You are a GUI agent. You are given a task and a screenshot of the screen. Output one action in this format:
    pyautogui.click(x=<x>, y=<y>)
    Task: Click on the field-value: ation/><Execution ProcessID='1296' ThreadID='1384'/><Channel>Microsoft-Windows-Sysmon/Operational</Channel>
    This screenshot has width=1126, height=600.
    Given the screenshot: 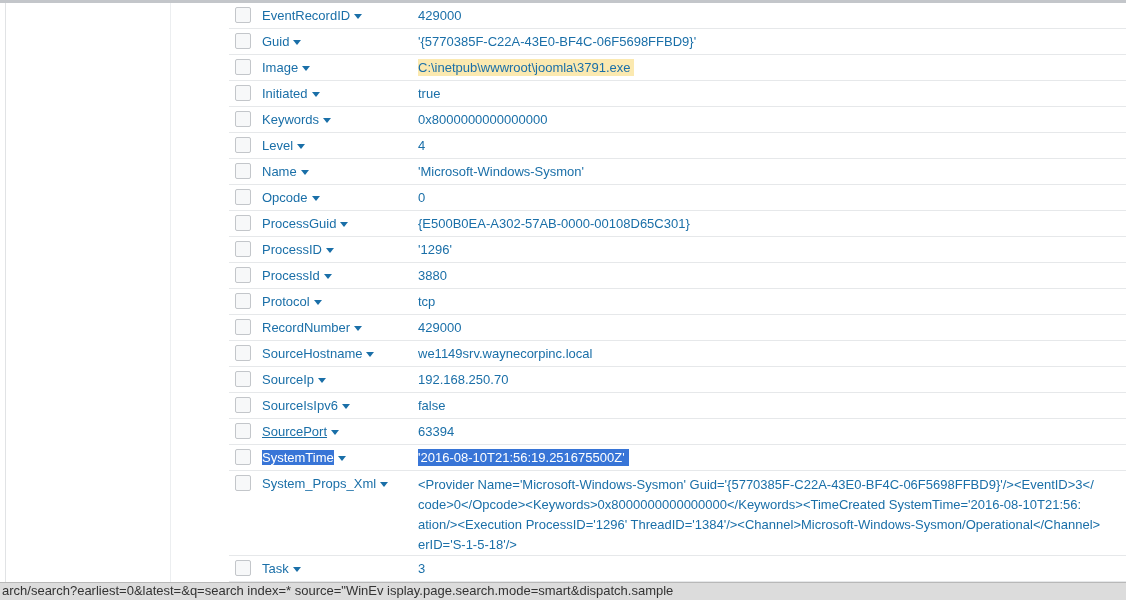 What is the action you would take?
    pyautogui.click(x=759, y=524)
    